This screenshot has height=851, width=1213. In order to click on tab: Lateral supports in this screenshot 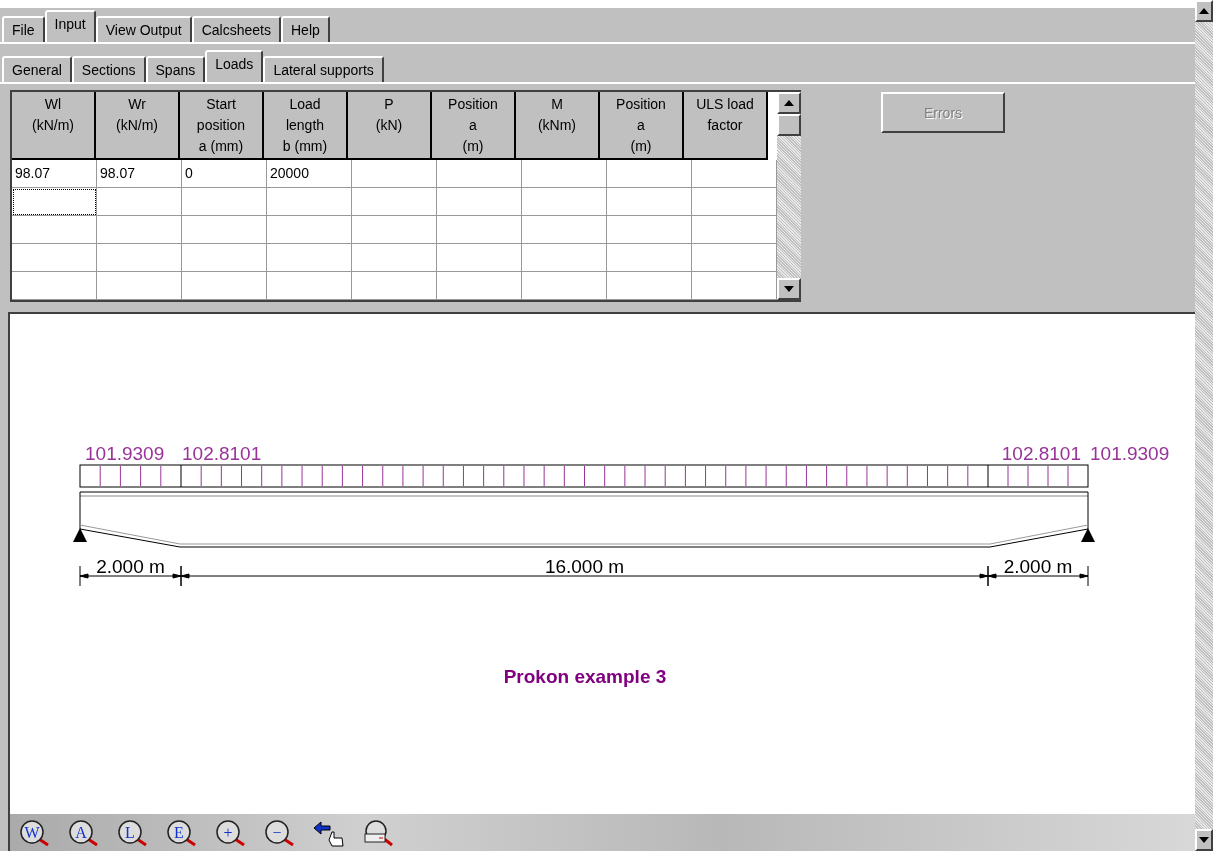, I will do `click(323, 69)`.